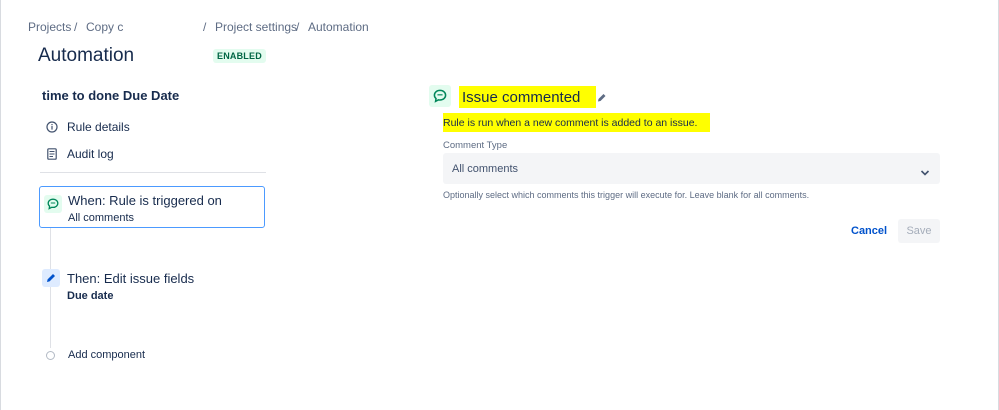 The height and width of the screenshot is (410, 999). What do you see at coordinates (691, 168) in the screenshot?
I see `comment-type-select: All comments` at bounding box center [691, 168].